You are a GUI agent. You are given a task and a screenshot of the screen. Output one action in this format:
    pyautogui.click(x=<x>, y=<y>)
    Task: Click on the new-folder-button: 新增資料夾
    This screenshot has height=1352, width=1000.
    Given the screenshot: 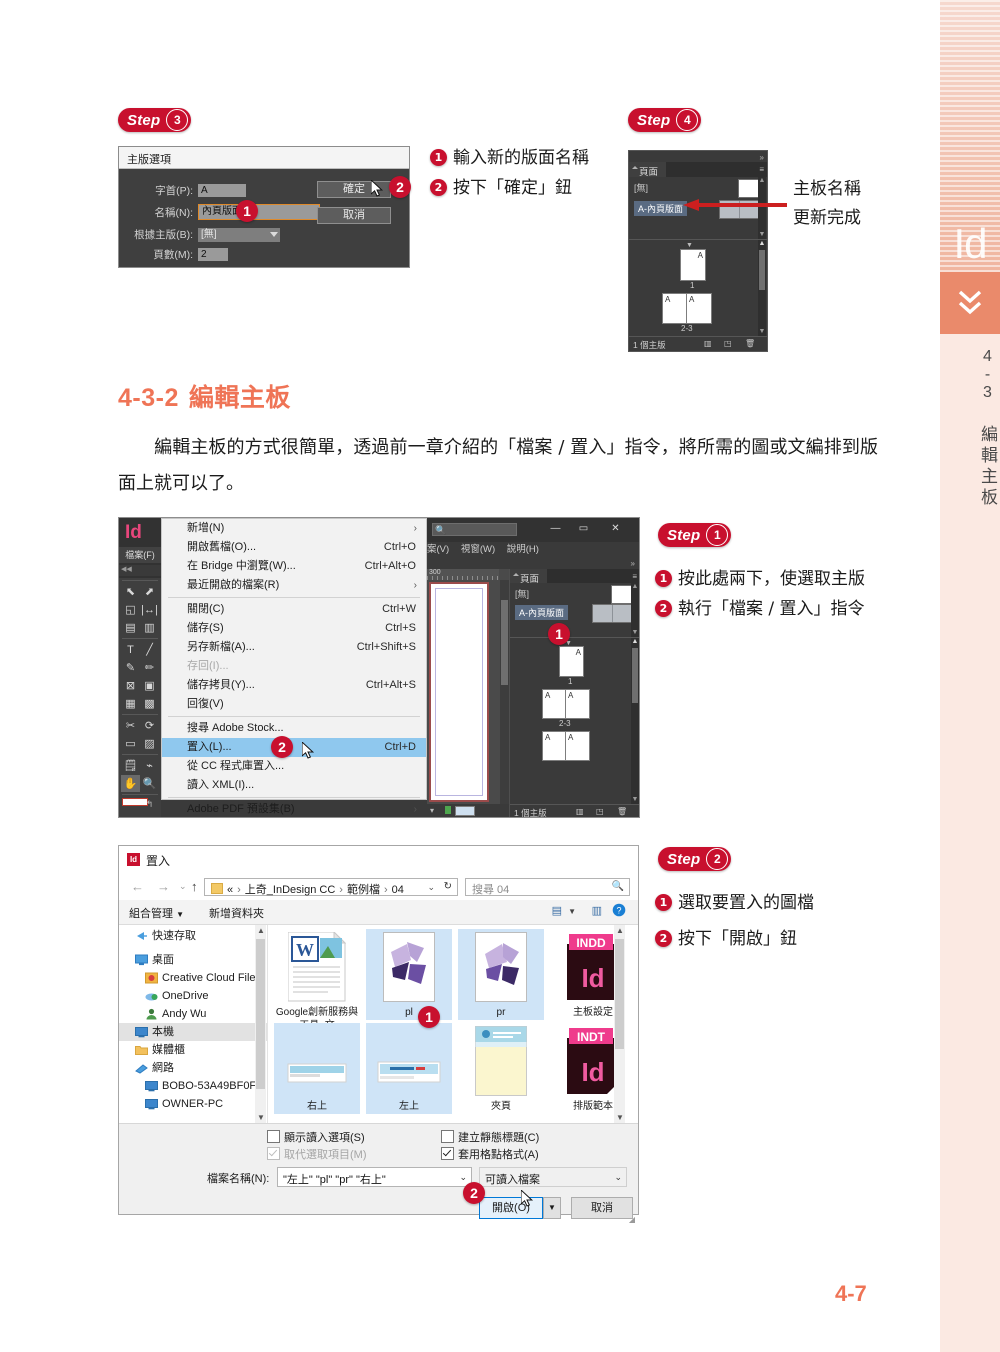 What is the action you would take?
    pyautogui.click(x=236, y=913)
    